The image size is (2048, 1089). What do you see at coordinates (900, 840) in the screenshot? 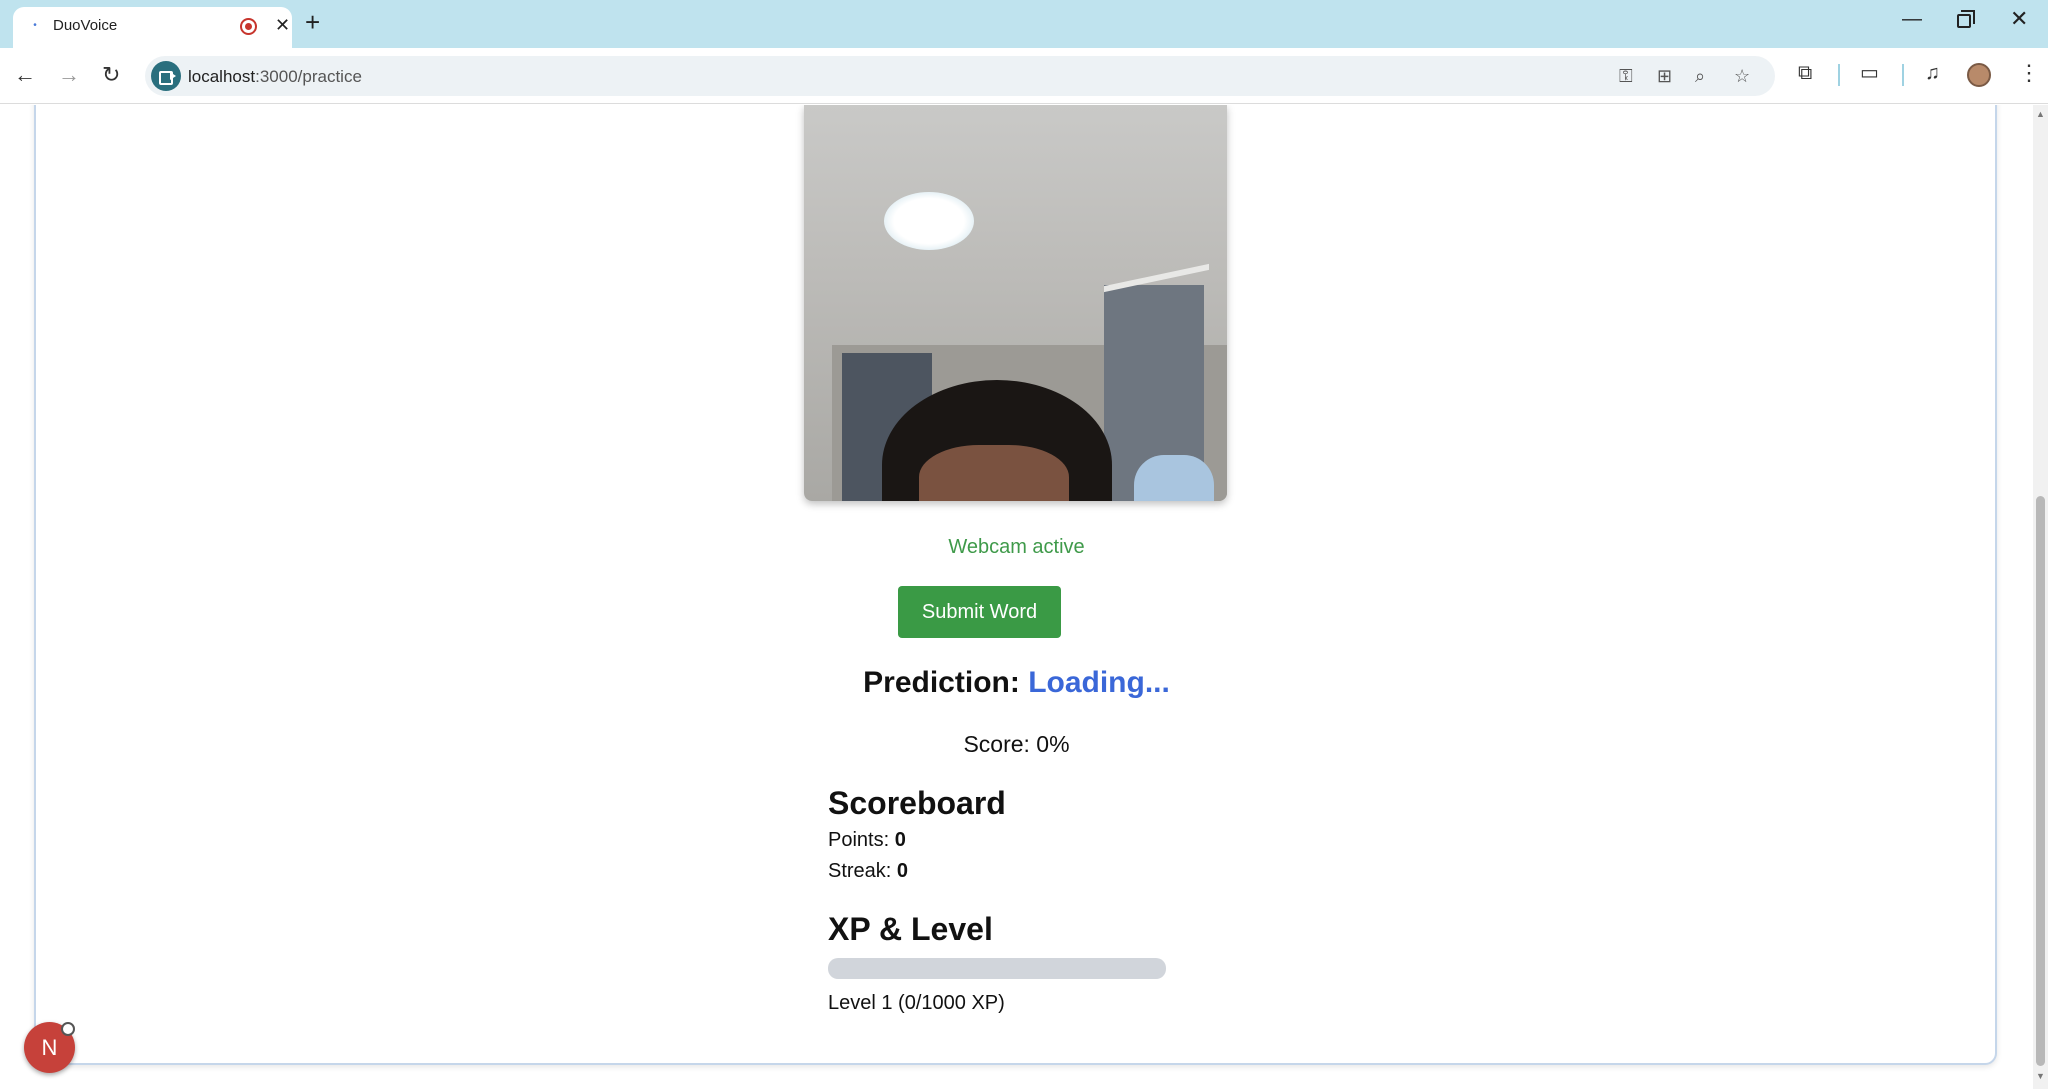
I see `points-value: 0` at bounding box center [900, 840].